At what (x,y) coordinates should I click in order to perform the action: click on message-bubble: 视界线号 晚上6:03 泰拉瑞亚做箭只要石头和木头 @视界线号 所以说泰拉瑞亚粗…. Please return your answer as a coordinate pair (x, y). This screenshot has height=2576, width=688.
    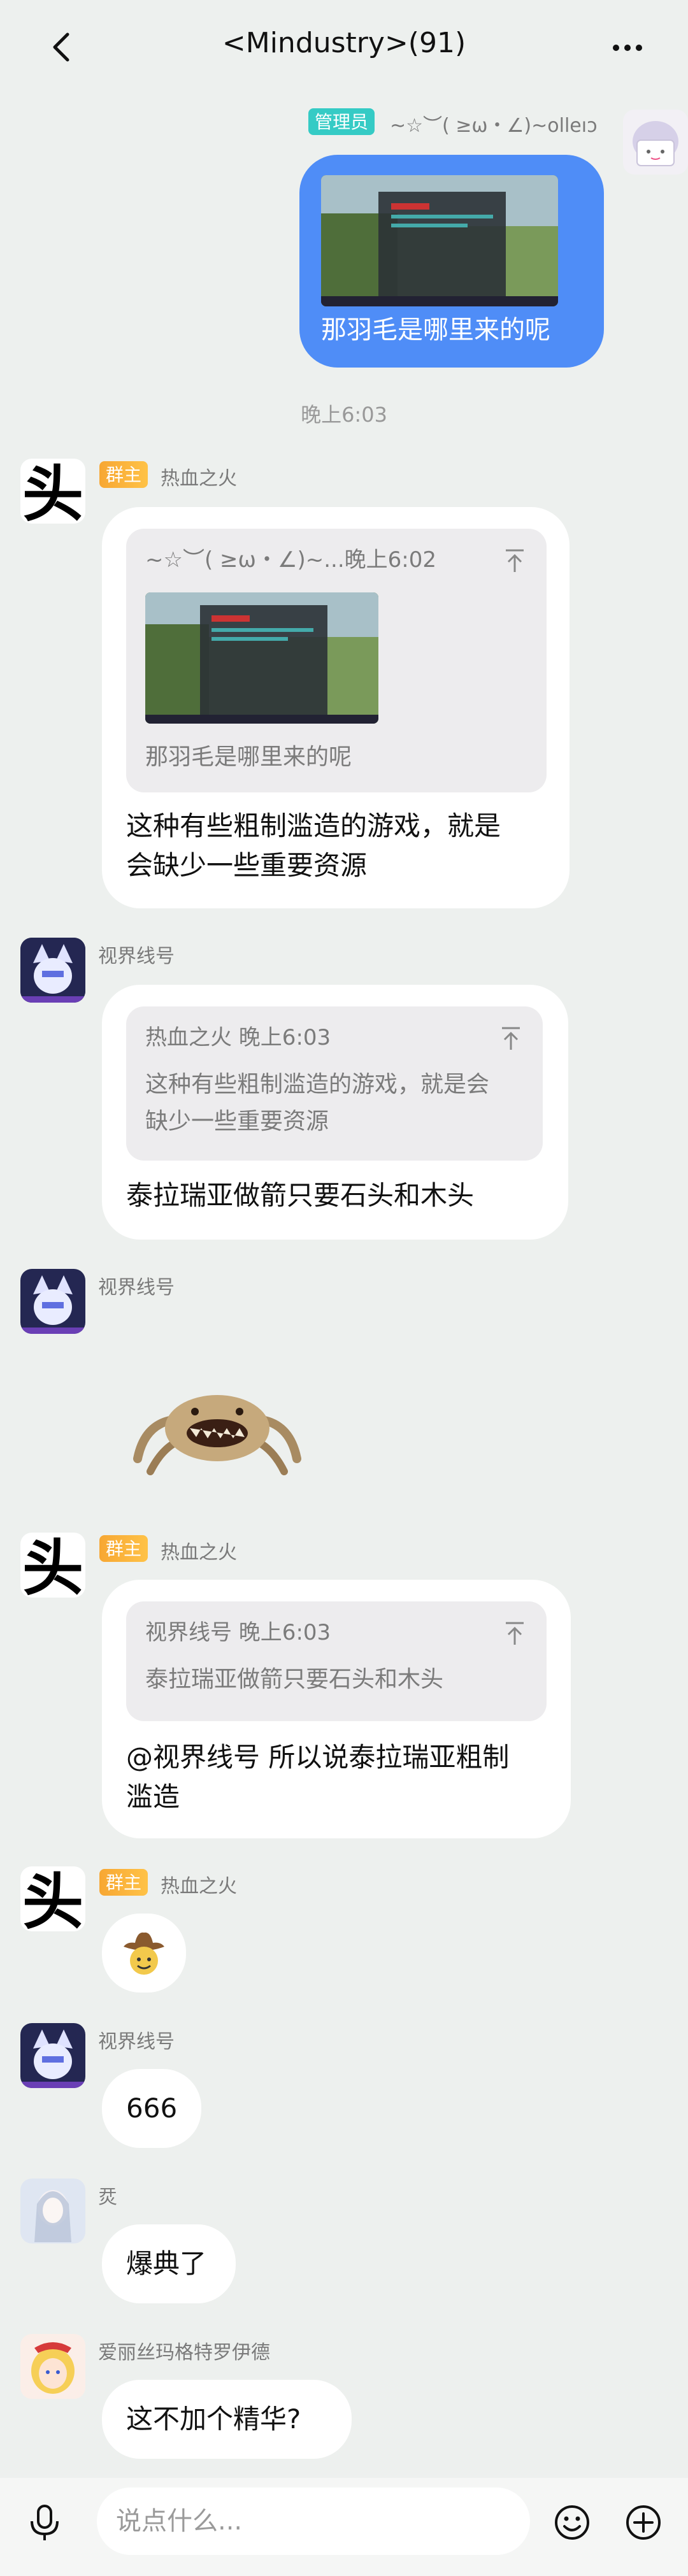
    Looking at the image, I should click on (336, 1709).